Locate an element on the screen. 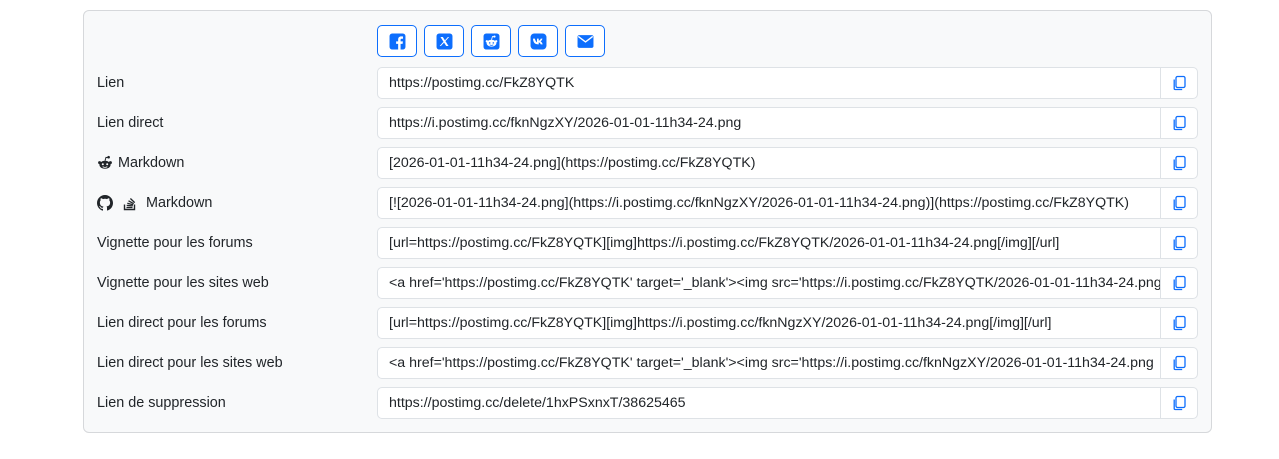 This screenshot has height=459, width=1279. row-label-text: Lien direct is located at coordinates (130, 123).